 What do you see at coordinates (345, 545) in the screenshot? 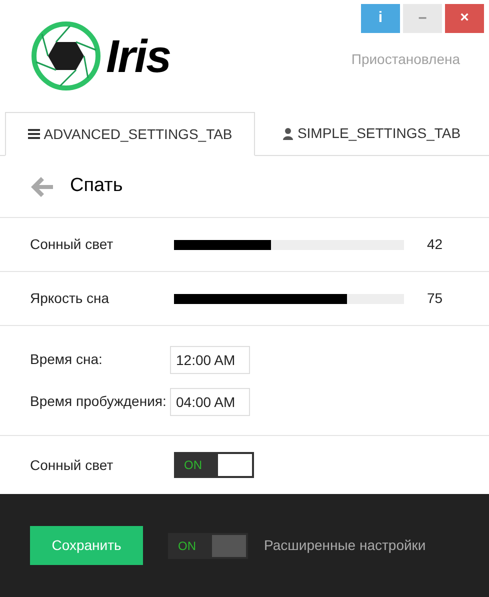
I see `toggle-label: Расширенные настройки` at bounding box center [345, 545].